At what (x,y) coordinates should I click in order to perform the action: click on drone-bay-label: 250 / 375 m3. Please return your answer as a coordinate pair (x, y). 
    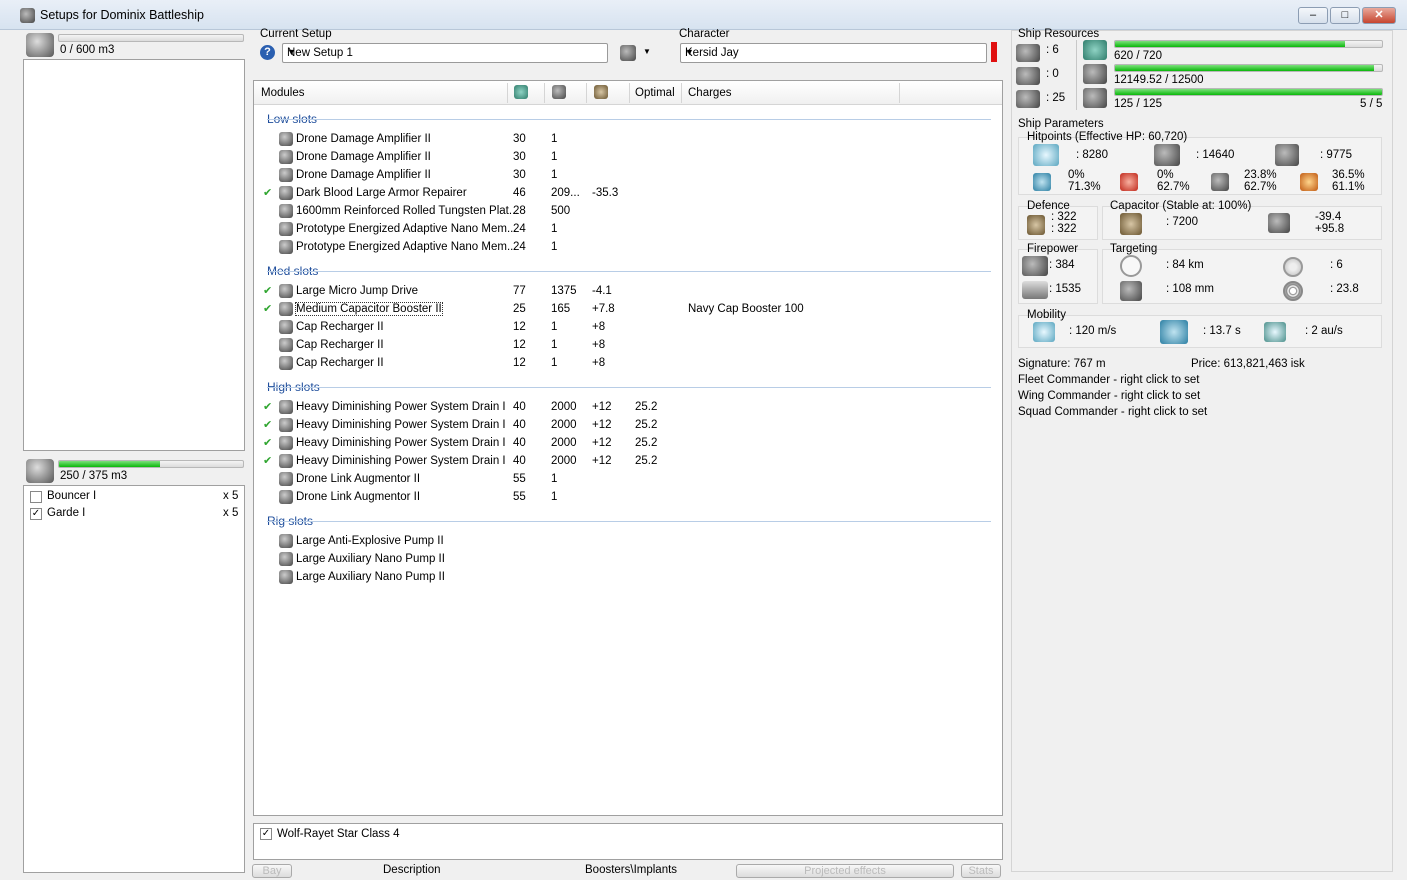
    Looking at the image, I should click on (94, 476).